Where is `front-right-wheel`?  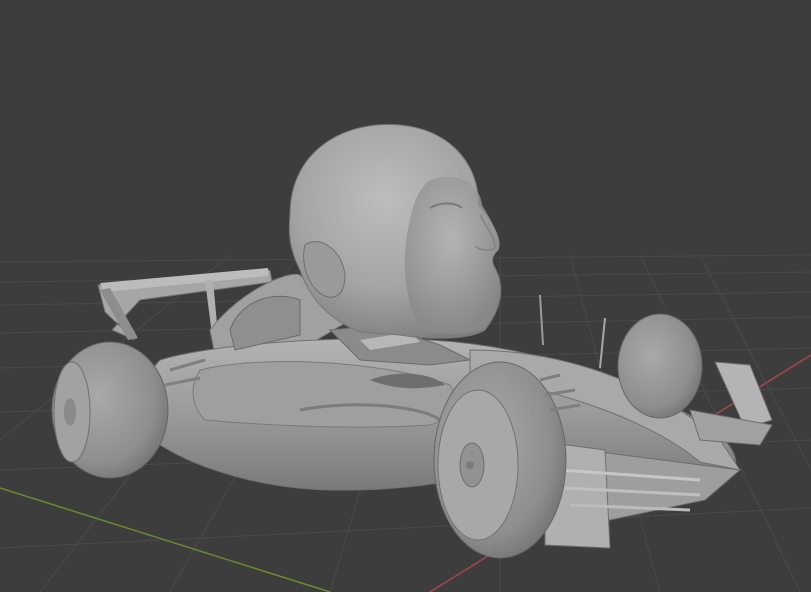
front-right-wheel is located at coordinates (660, 366).